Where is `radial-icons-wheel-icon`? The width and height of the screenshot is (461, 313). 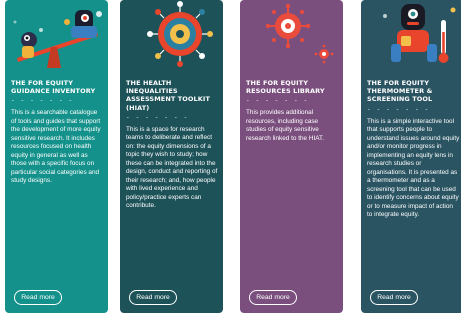
radial-icons-wheel-icon is located at coordinates (180, 34).